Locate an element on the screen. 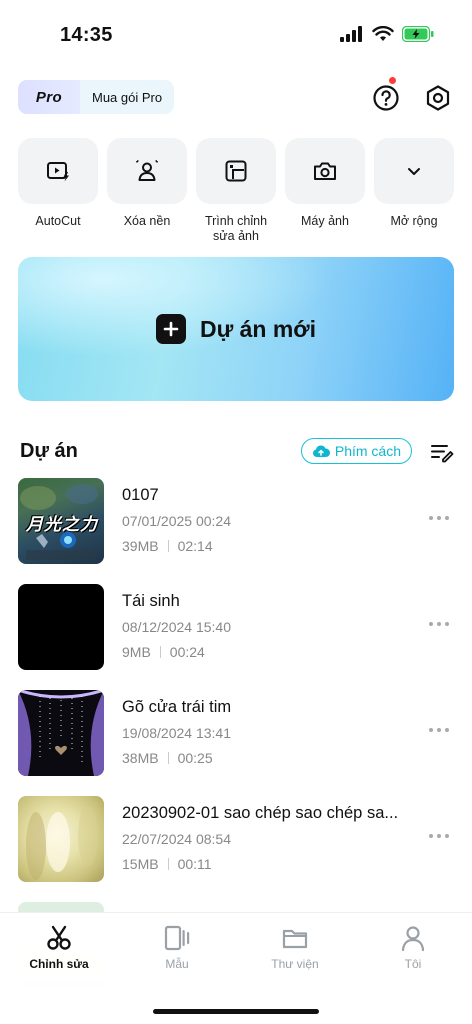  project-size: 39MB is located at coordinates (140, 546).